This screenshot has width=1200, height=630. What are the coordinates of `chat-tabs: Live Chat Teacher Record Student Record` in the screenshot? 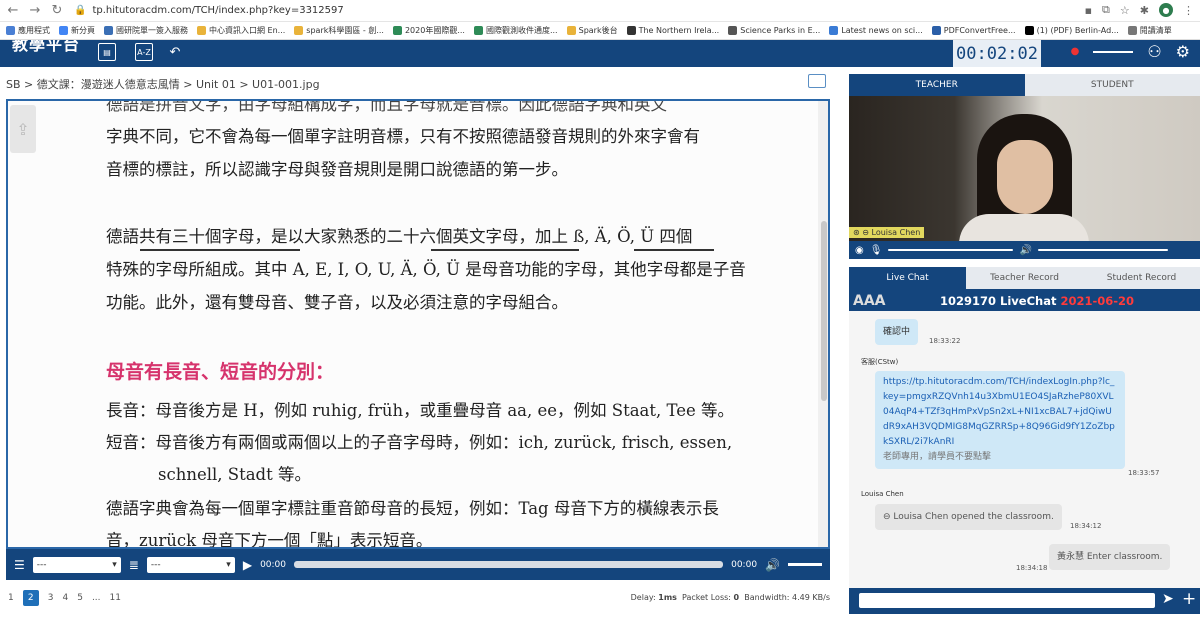 It's located at (1024, 278).